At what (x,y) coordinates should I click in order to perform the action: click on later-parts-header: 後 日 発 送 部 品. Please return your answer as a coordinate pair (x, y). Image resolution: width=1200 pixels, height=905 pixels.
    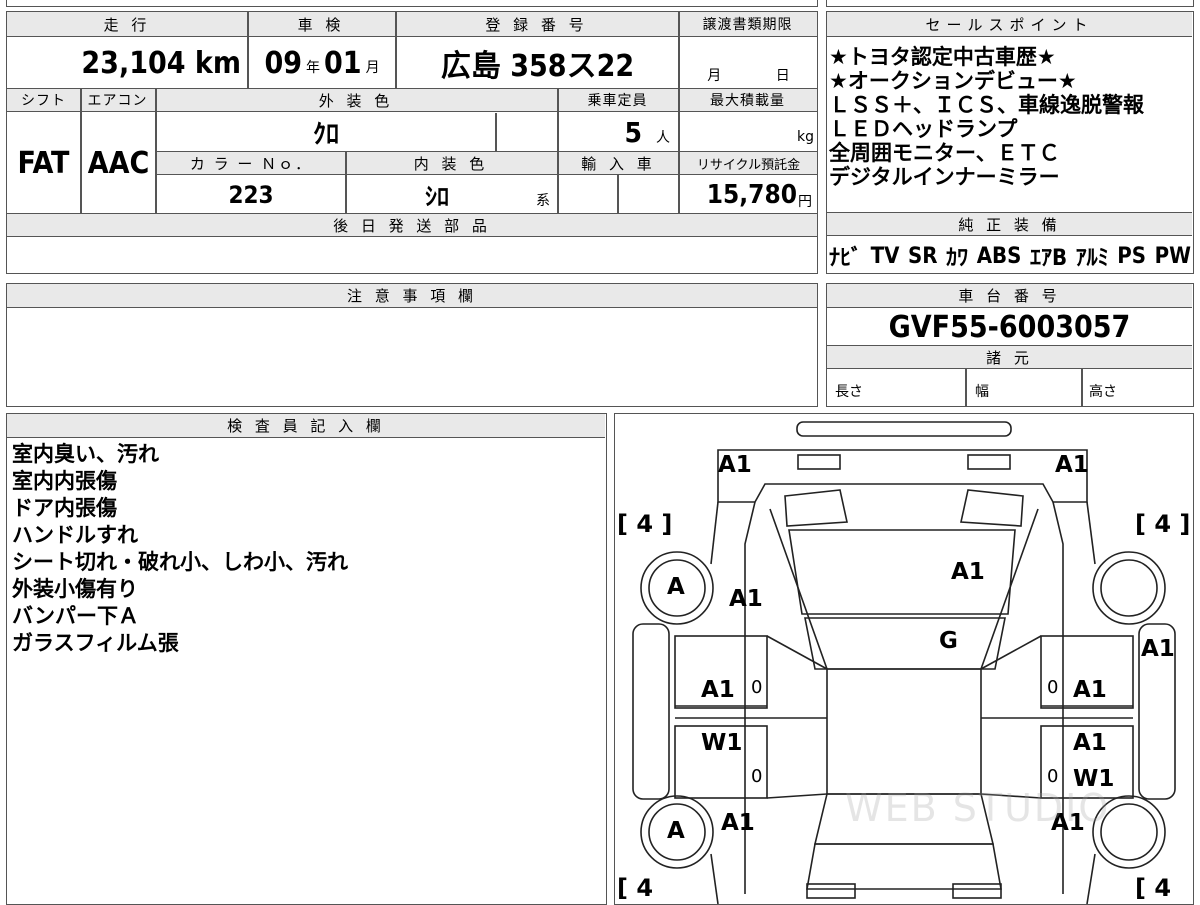
    Looking at the image, I should click on (412, 225).